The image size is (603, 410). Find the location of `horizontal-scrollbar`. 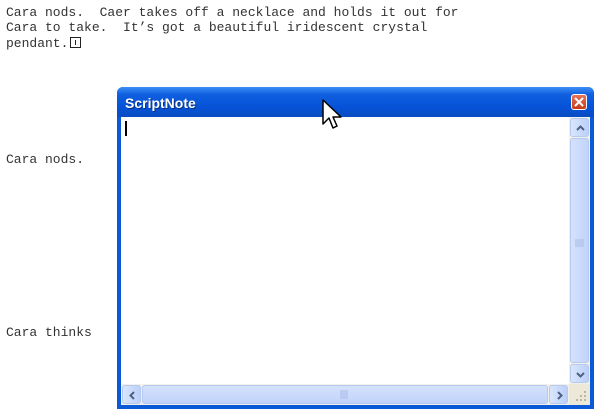

horizontal-scrollbar is located at coordinates (345, 394).